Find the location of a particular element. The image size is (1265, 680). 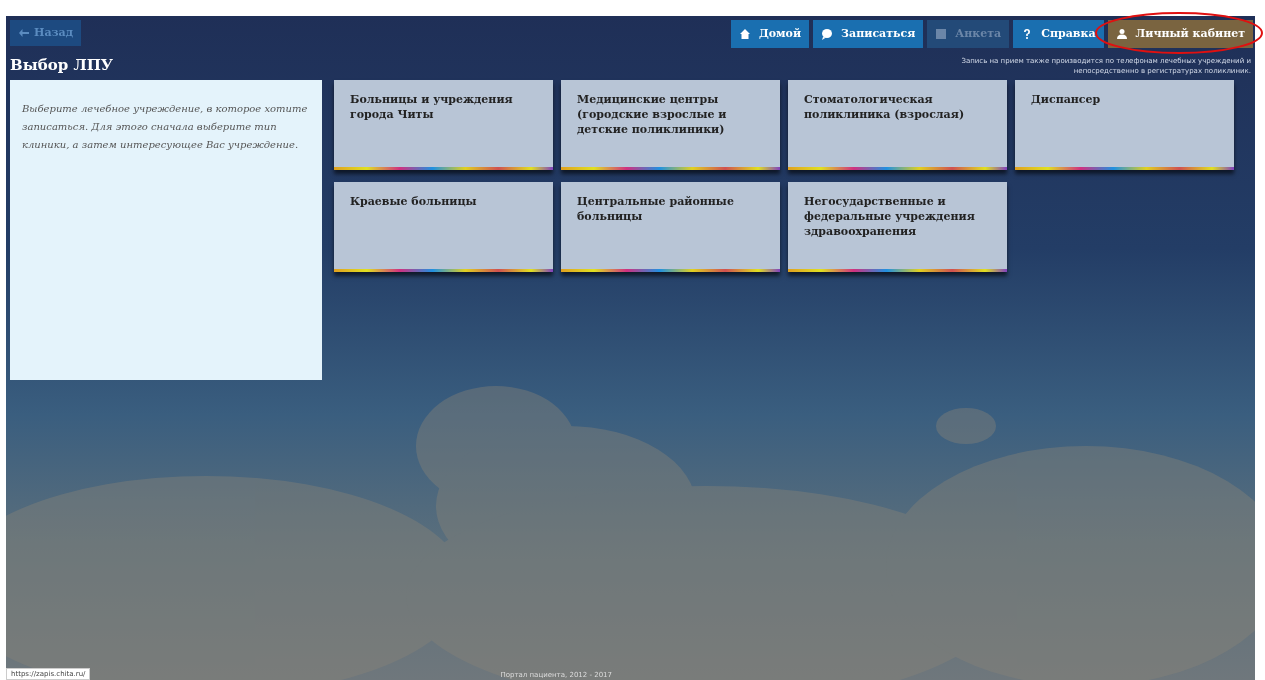

category-tile: Стоматологическая поликлиника (взрослая) is located at coordinates (897, 124).